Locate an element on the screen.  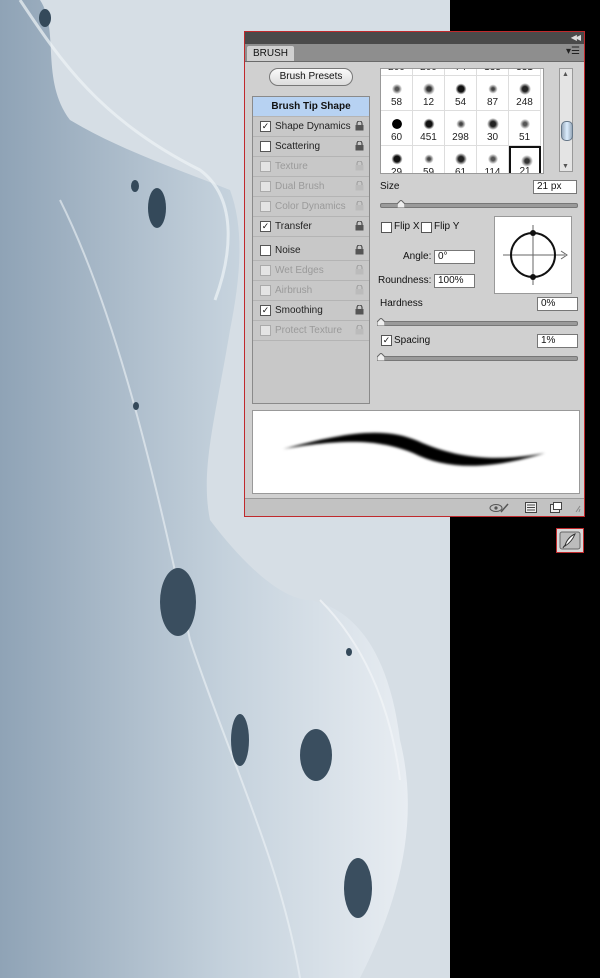
size-slider is located at coordinates (479, 205).